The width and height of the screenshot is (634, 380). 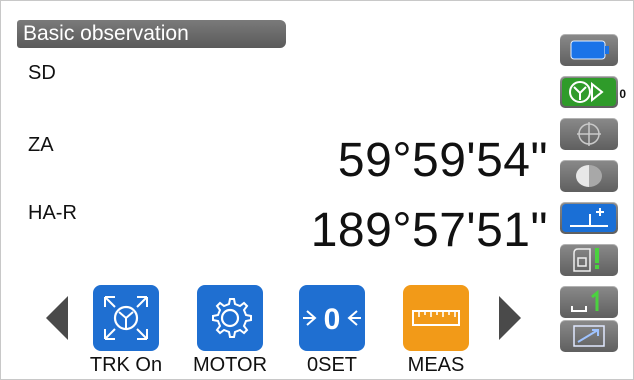 I want to click on edm-mode-icon, so click(x=586, y=260).